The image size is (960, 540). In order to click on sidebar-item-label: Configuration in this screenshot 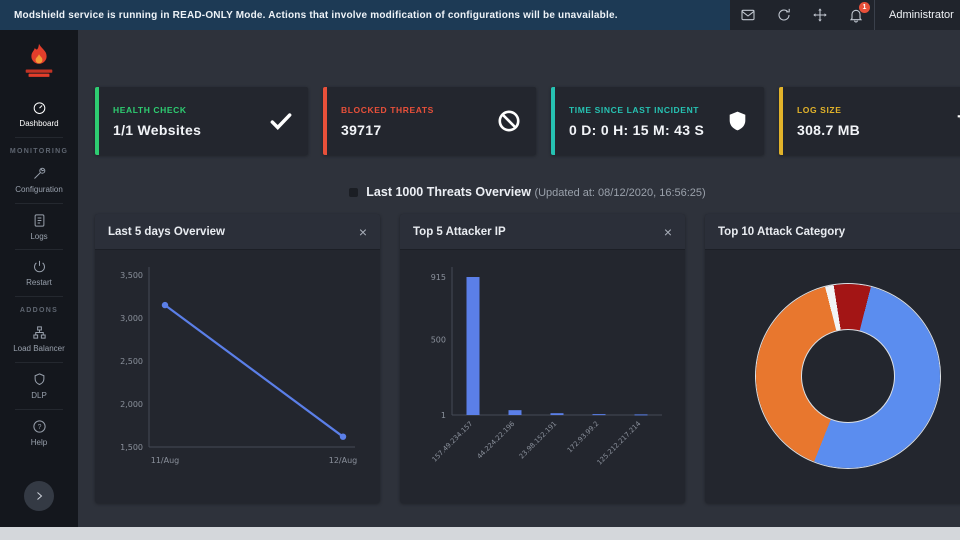, I will do `click(39, 189)`.